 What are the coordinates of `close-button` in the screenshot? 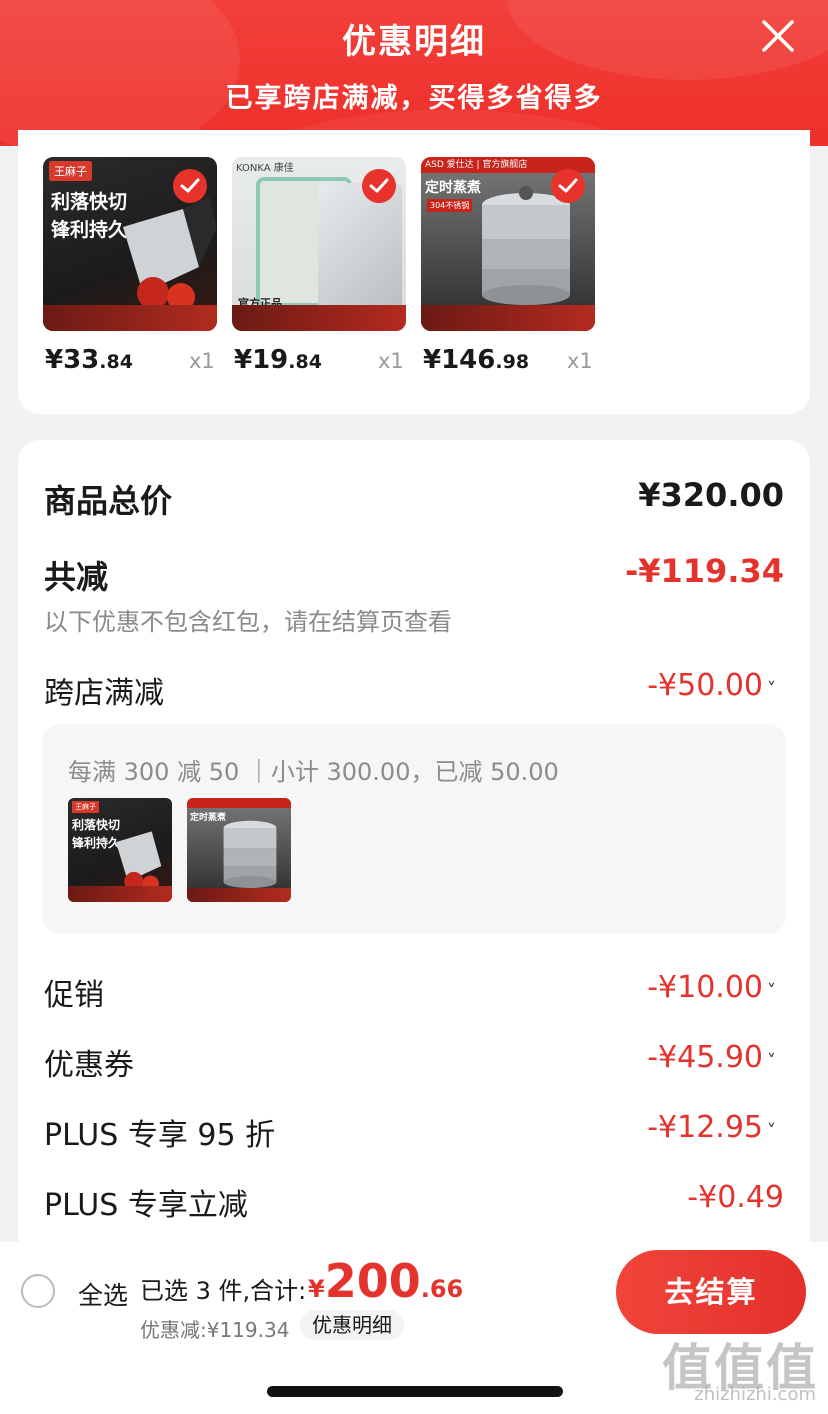 It's located at (778, 36).